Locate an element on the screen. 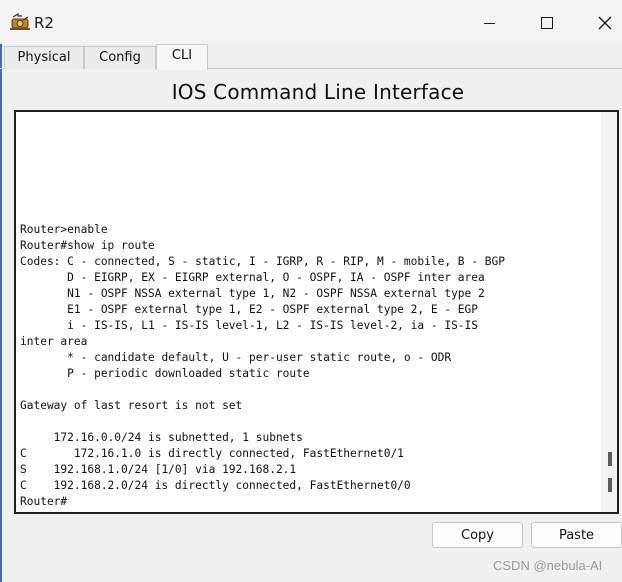 This screenshot has width=622, height=582. tab-physical: Physical is located at coordinates (44, 57).